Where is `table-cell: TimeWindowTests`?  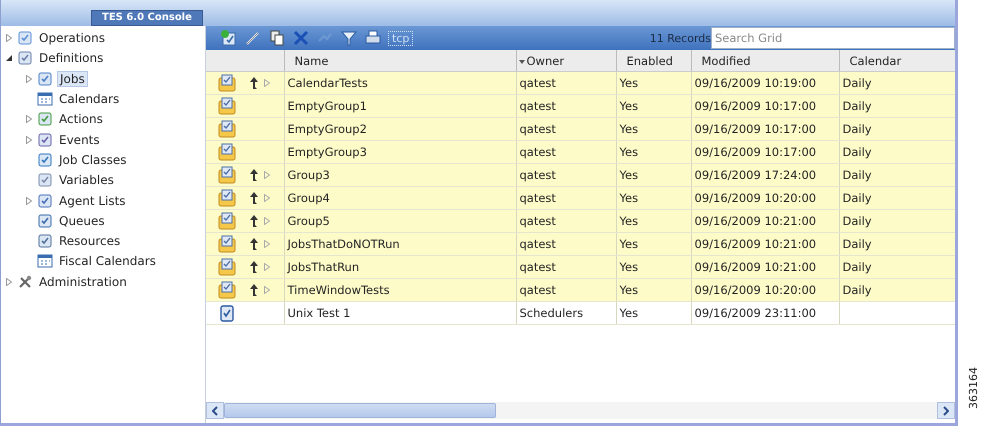 table-cell: TimeWindowTests is located at coordinates (339, 290).